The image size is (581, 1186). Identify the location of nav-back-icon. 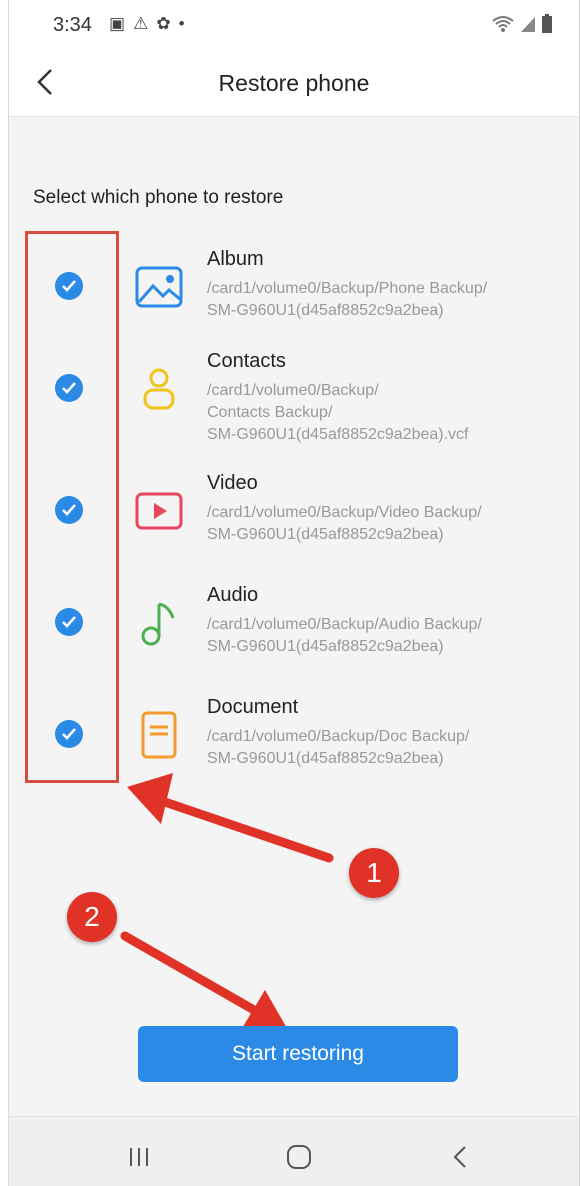
(459, 1157).